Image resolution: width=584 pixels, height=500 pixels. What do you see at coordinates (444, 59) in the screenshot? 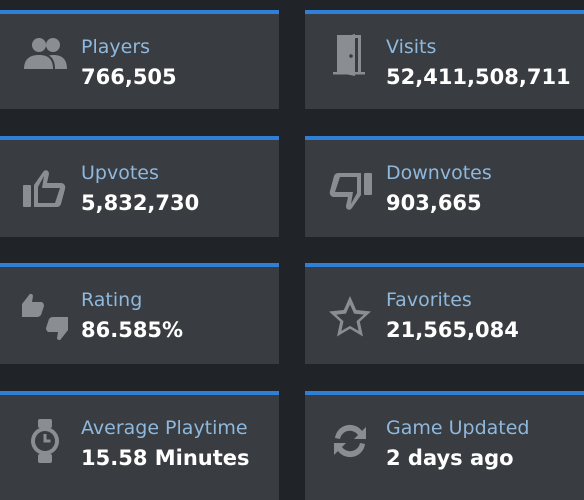
I see `stat-card-visits: Visits 52,411,508,711` at bounding box center [444, 59].